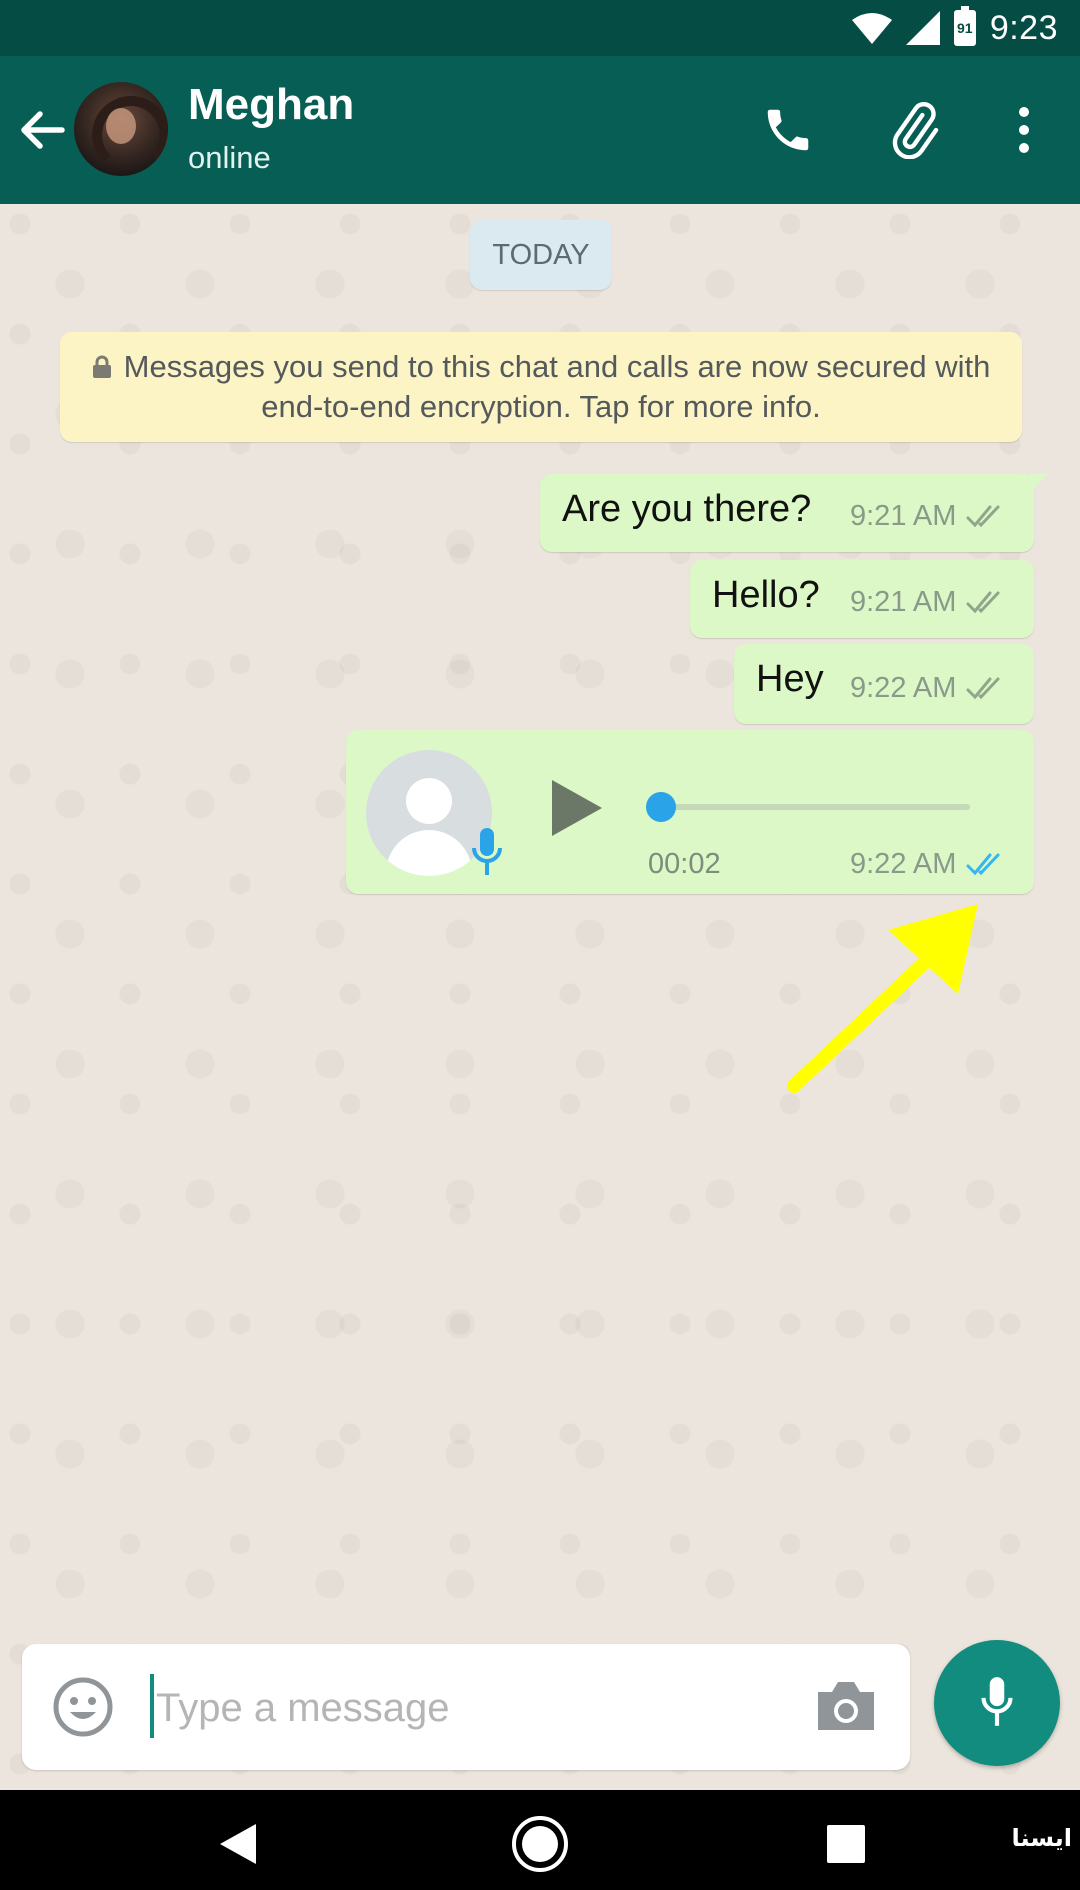 This screenshot has height=1890, width=1080. I want to click on message-bubble: Are you there? 9:21 AM, so click(794, 513).